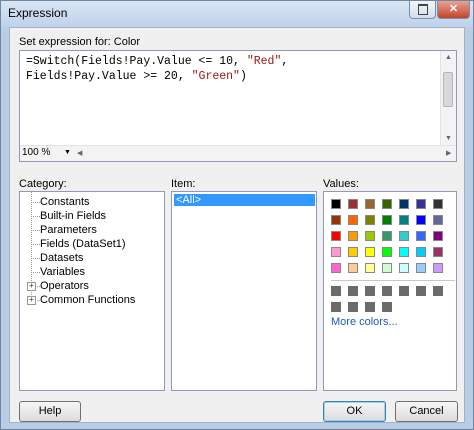 The height and width of the screenshot is (430, 474). What do you see at coordinates (183, 184) in the screenshot?
I see `item-label: Item:` at bounding box center [183, 184].